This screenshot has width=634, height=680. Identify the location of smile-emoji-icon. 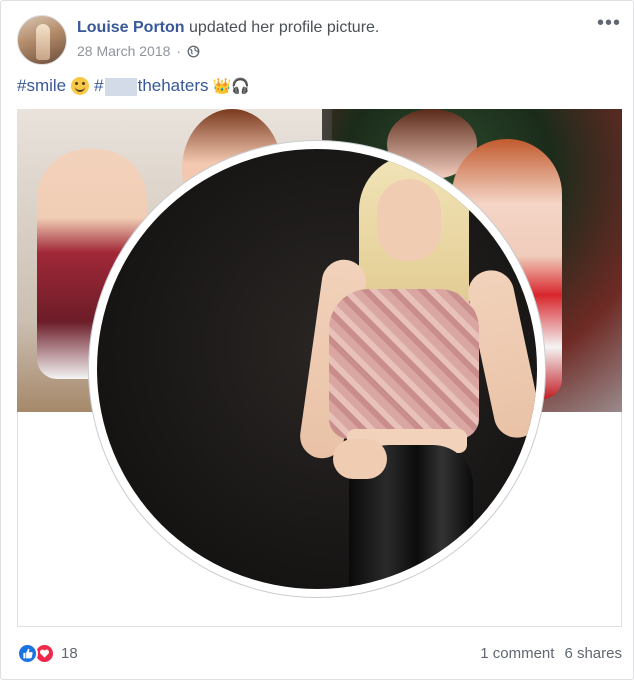
(80, 86).